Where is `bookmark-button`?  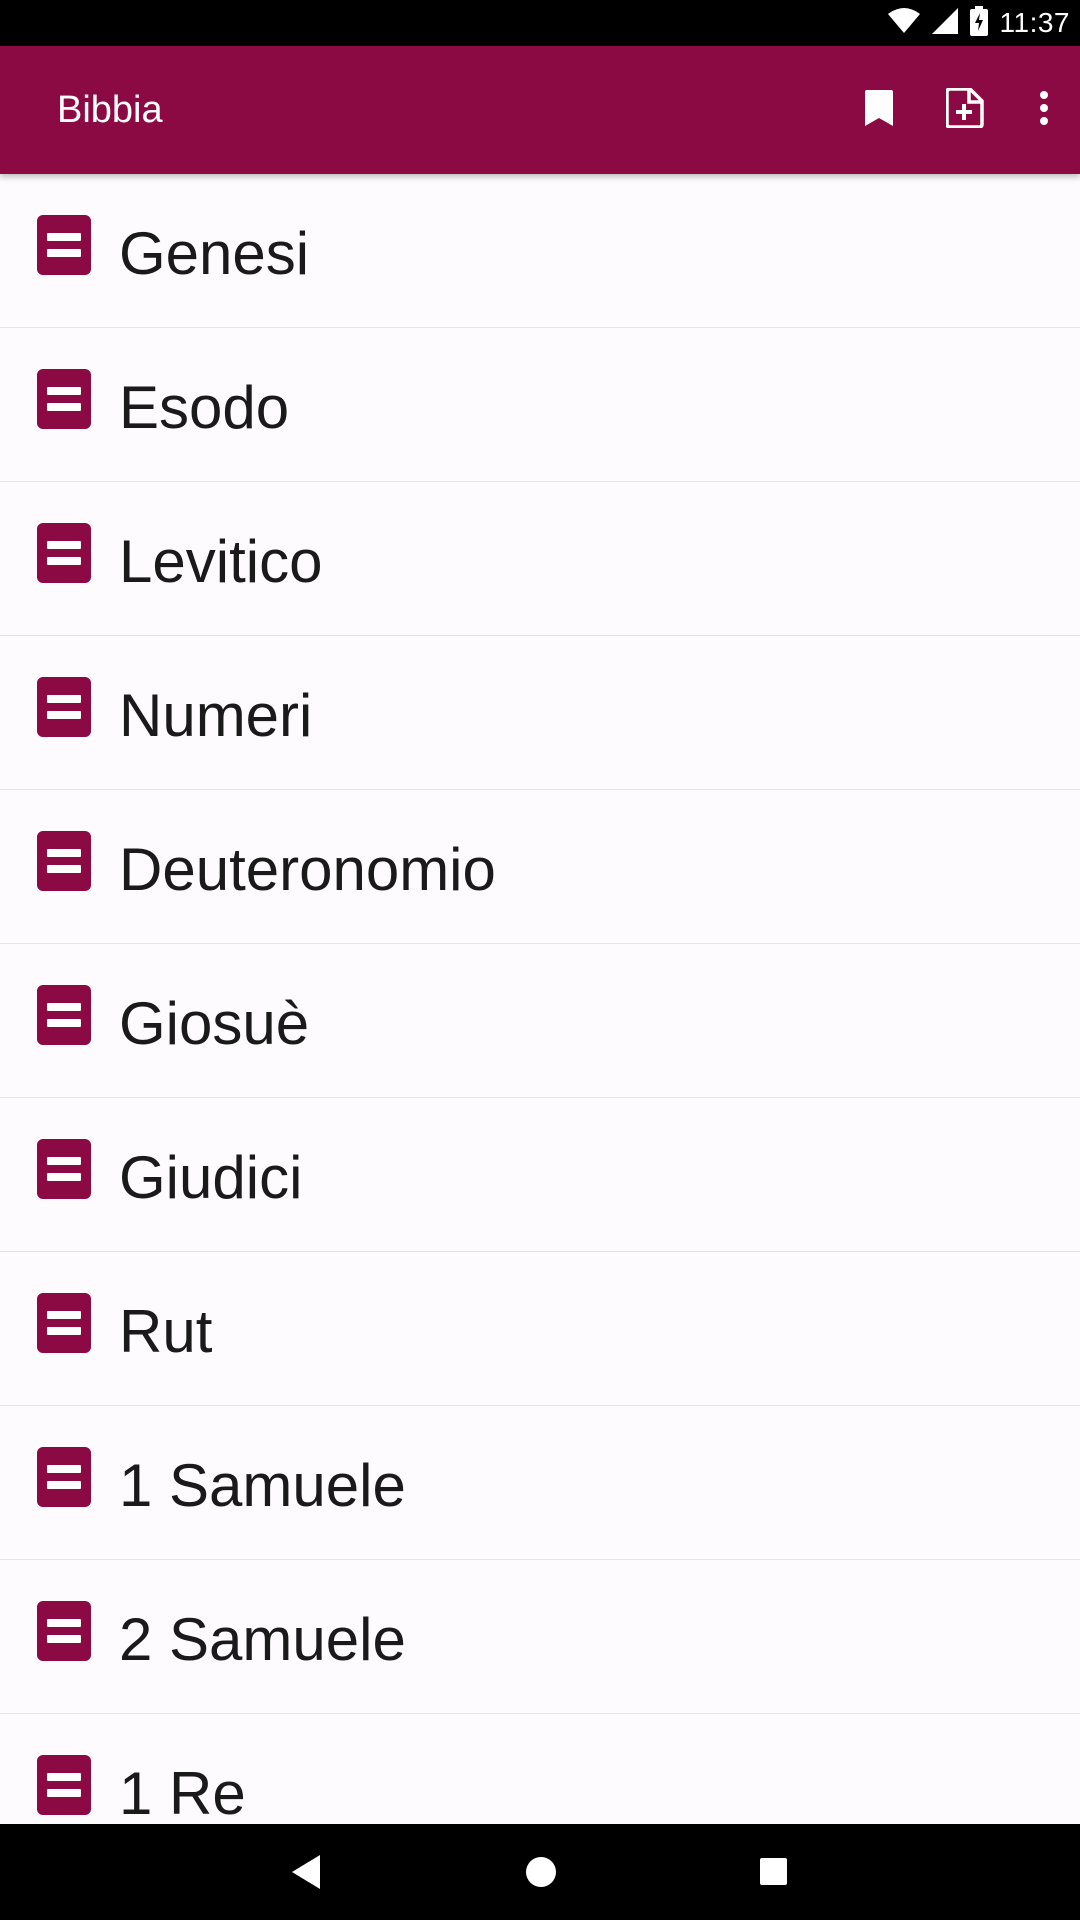 bookmark-button is located at coordinates (879, 110).